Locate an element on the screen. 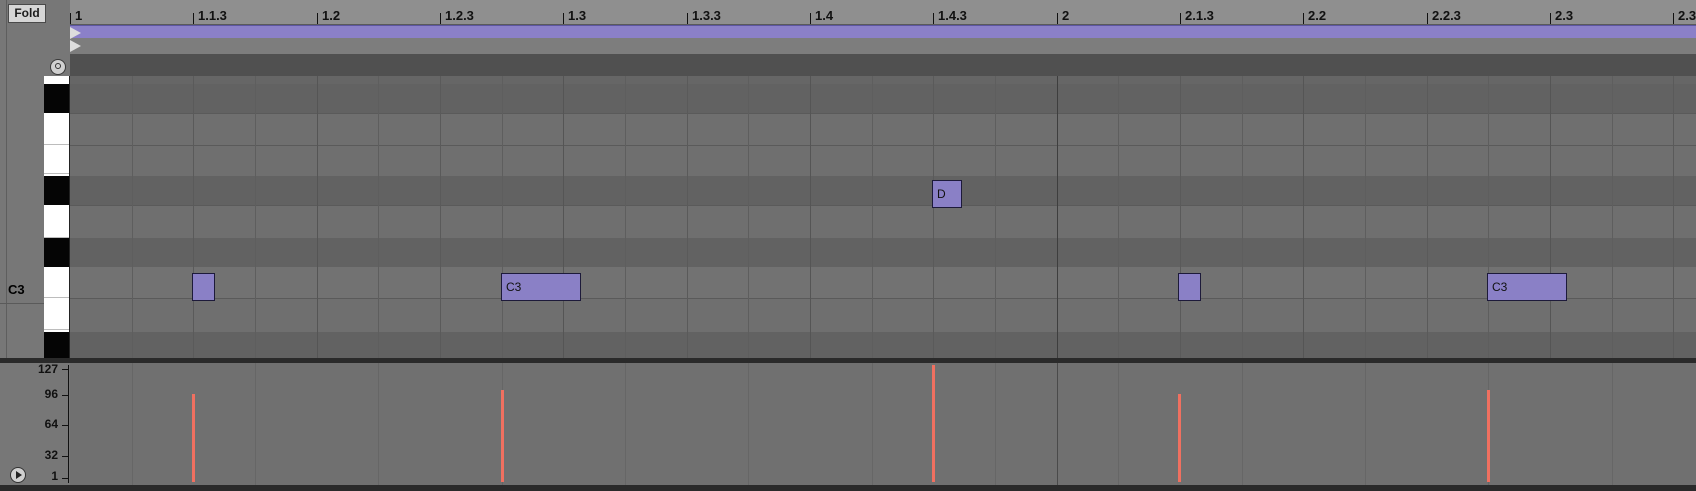 Image resolution: width=1696 pixels, height=491 pixels. velocity-axis is located at coordinates (68, 424).